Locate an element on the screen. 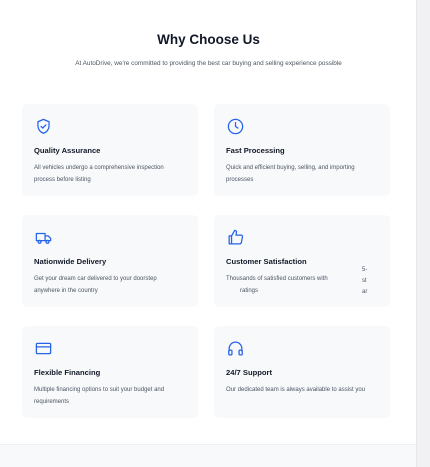 The height and width of the screenshot is (467, 430). thumbs-up-icon is located at coordinates (235, 237).